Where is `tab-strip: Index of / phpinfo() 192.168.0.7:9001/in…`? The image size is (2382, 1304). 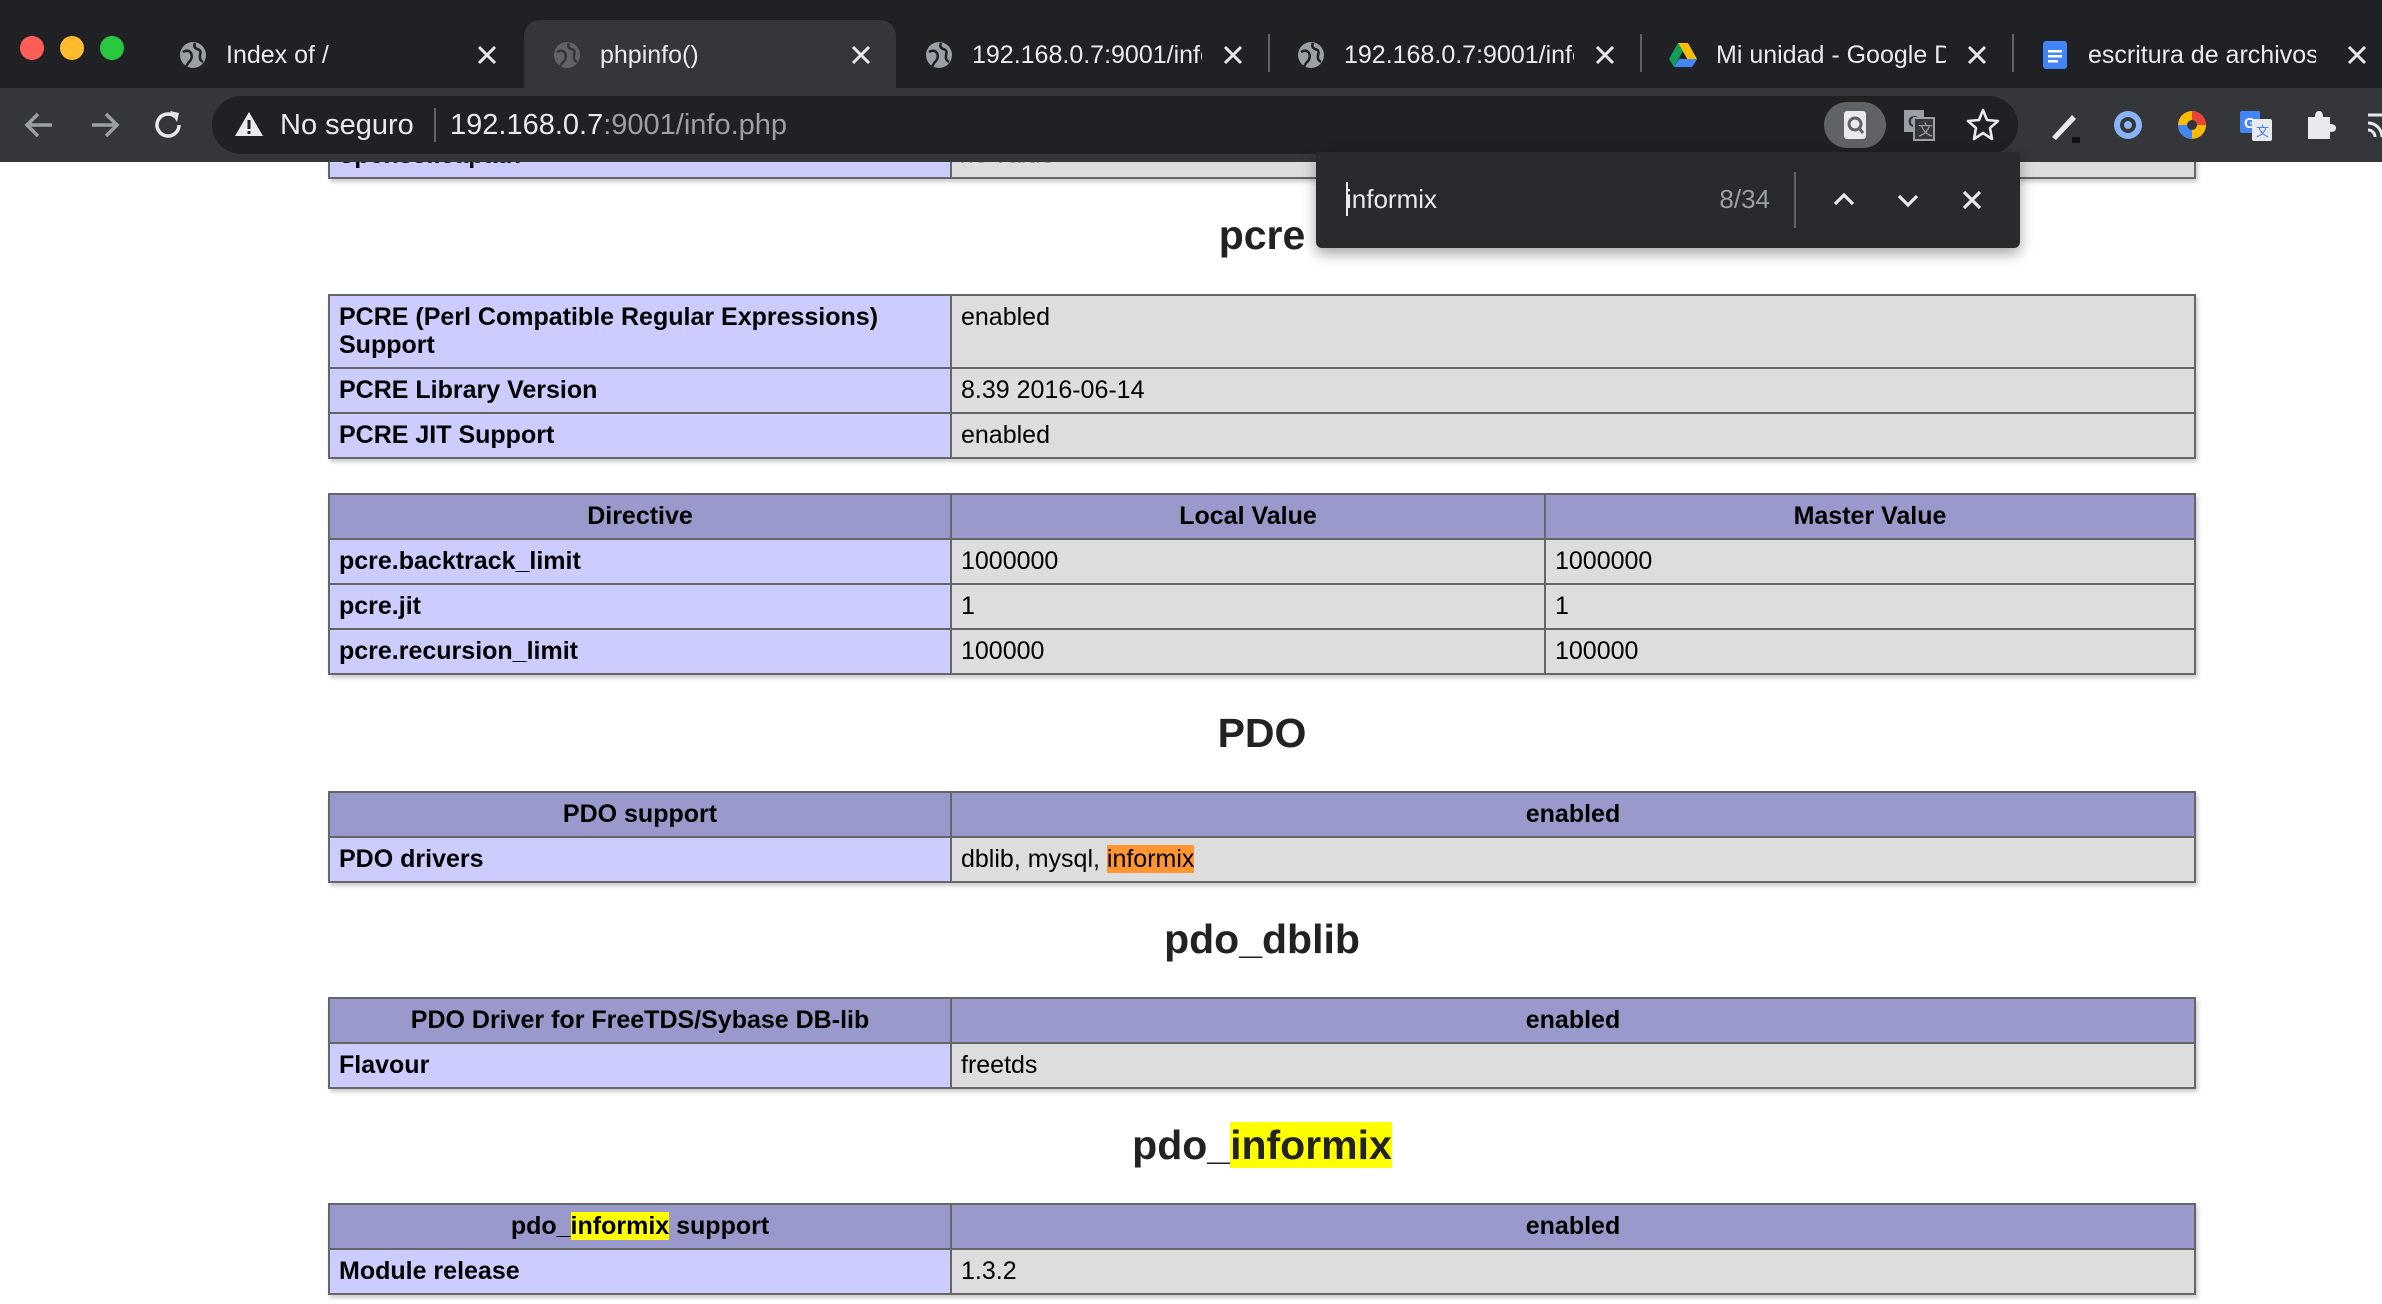 tab-strip: Index of / phpinfo() 192.168.0.7:9001/in… is located at coordinates (1191, 44).